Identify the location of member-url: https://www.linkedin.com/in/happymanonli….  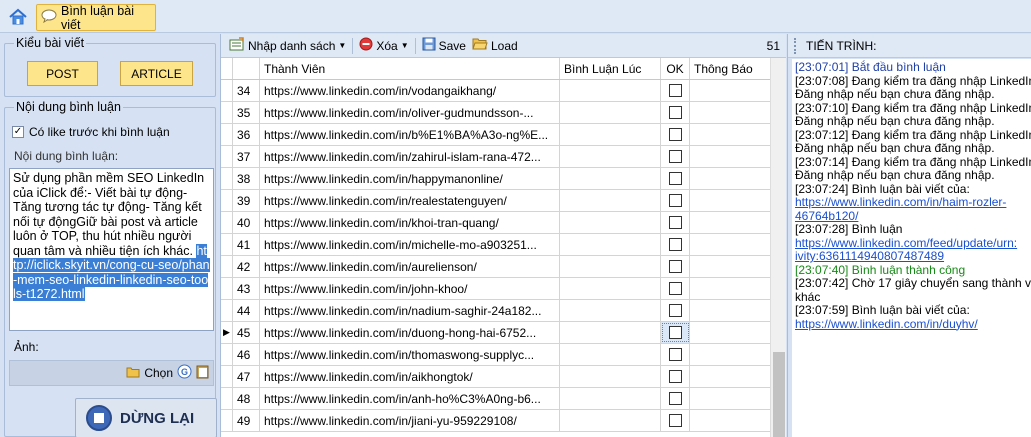
(410, 178).